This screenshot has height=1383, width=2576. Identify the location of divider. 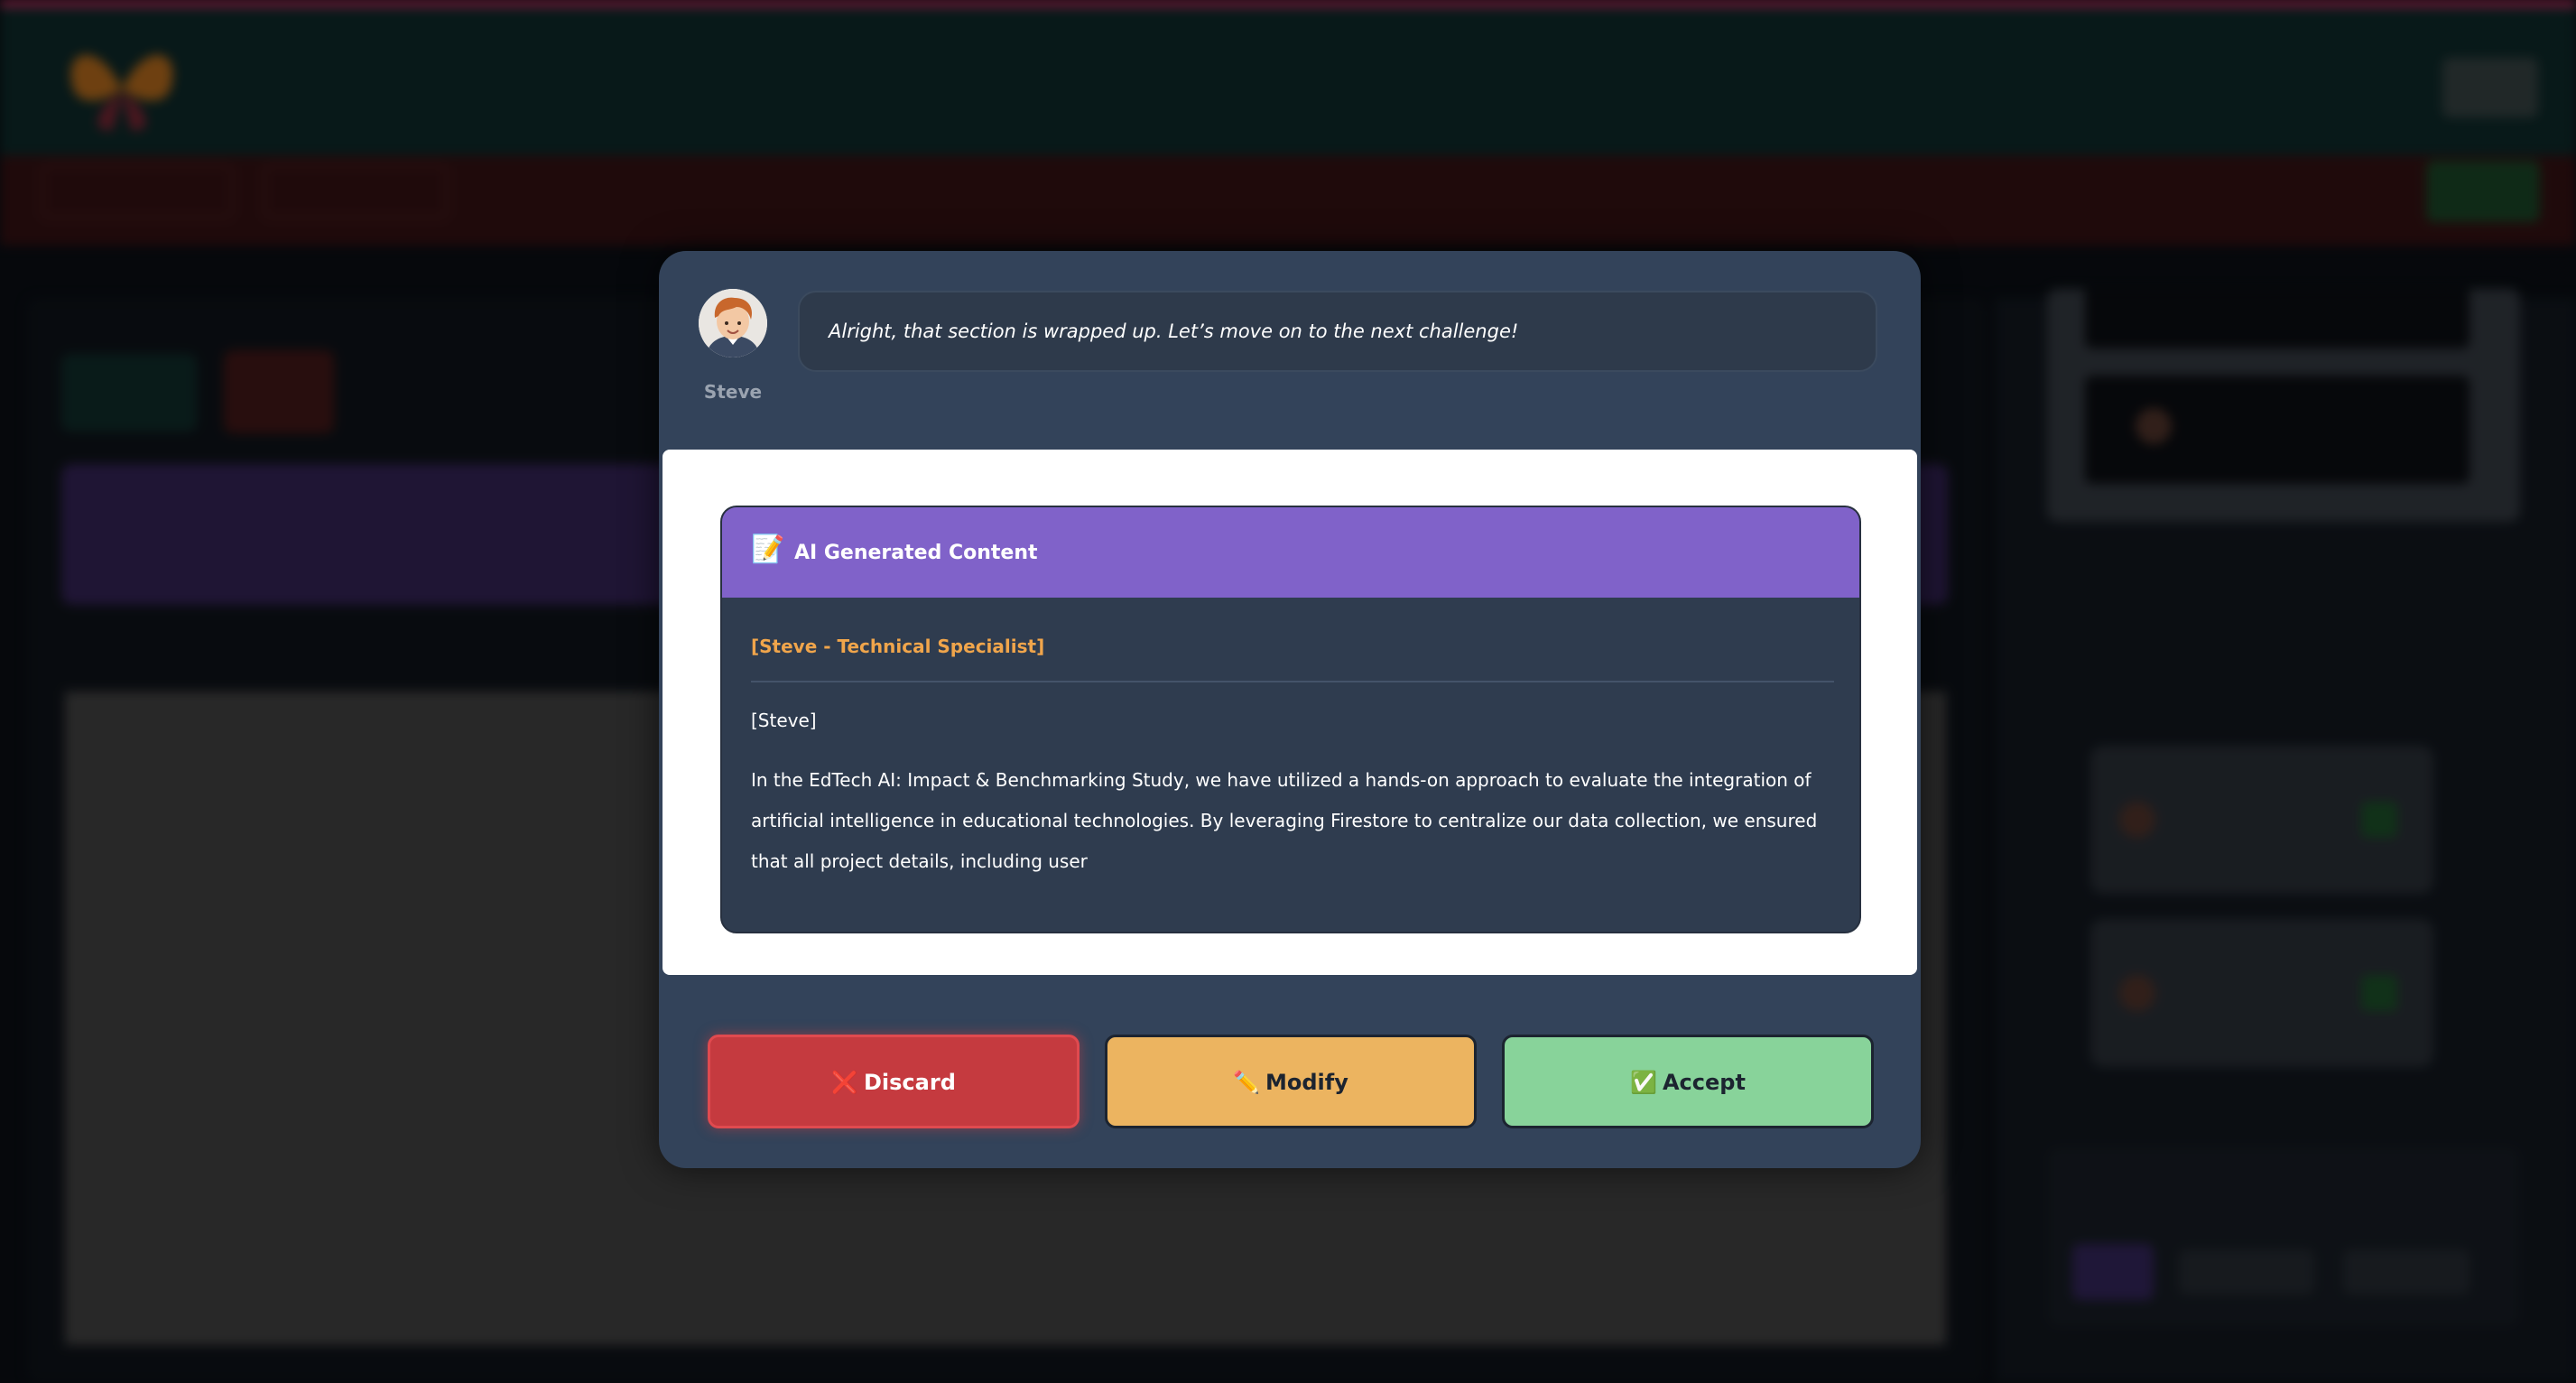
(1292, 681).